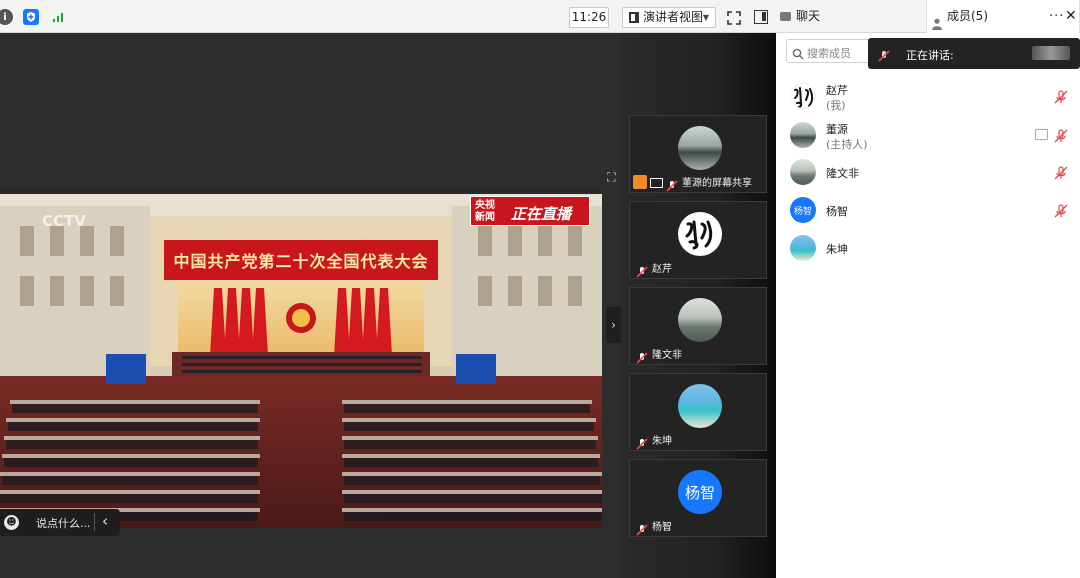  Describe the element at coordinates (851, 16) in the screenshot. I see `tab-chat: 聊天` at that location.